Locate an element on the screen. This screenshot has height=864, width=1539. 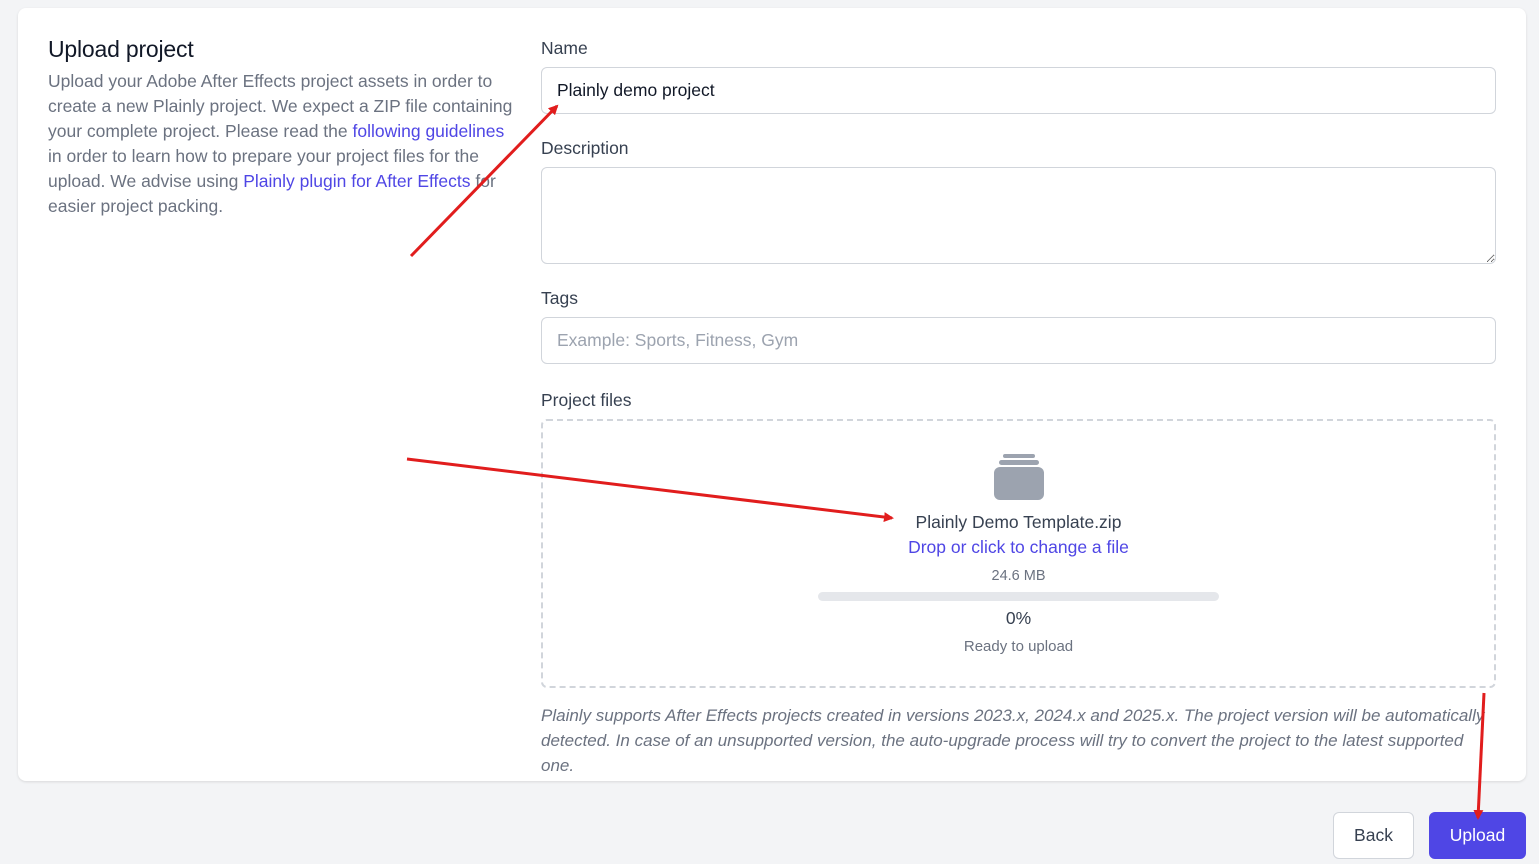
upload-progress-bar is located at coordinates (1018, 596).